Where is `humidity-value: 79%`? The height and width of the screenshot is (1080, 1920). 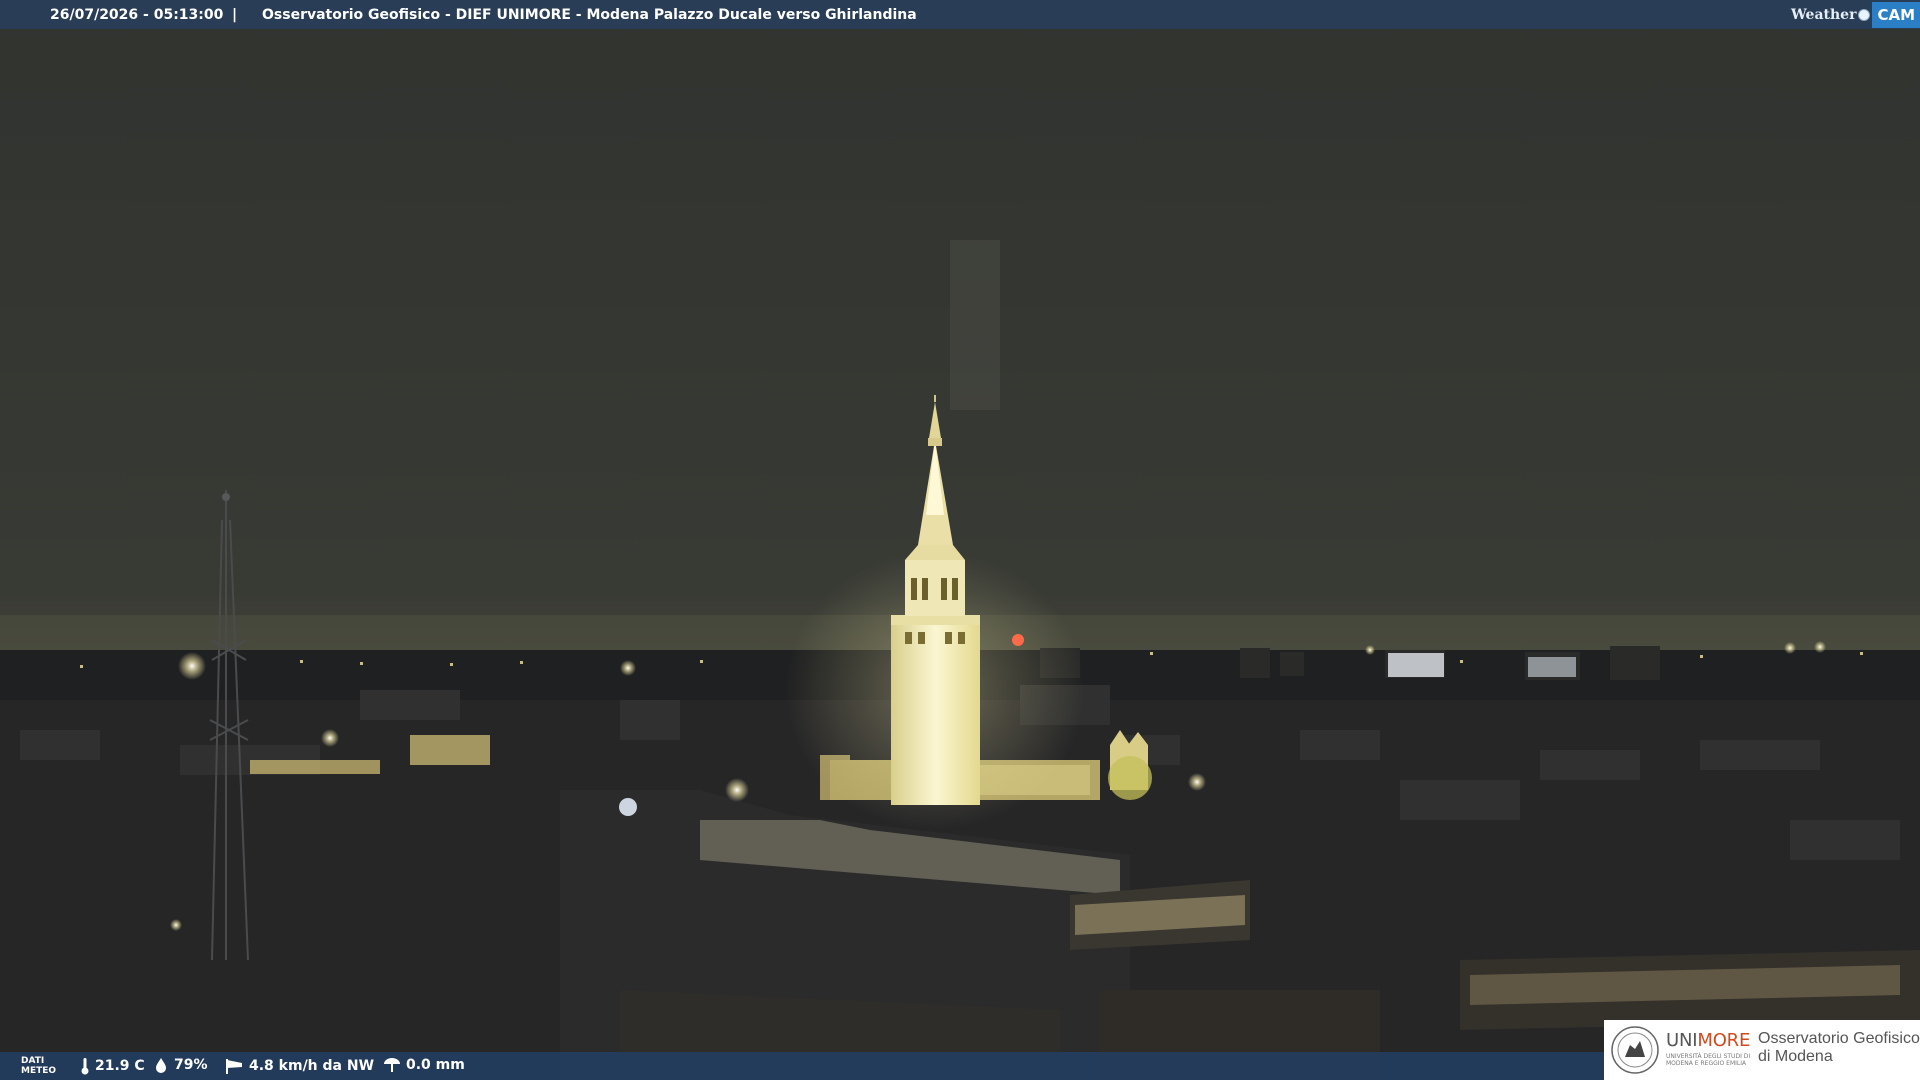 humidity-value: 79% is located at coordinates (191, 1065).